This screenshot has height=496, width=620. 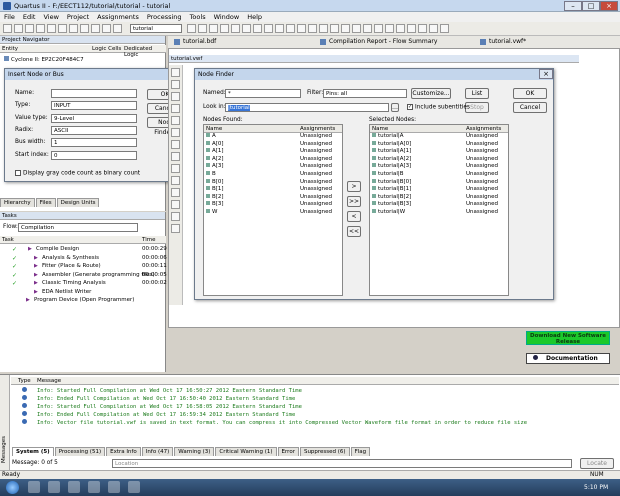 I want to click on named-field: *, so click(x=263, y=93).